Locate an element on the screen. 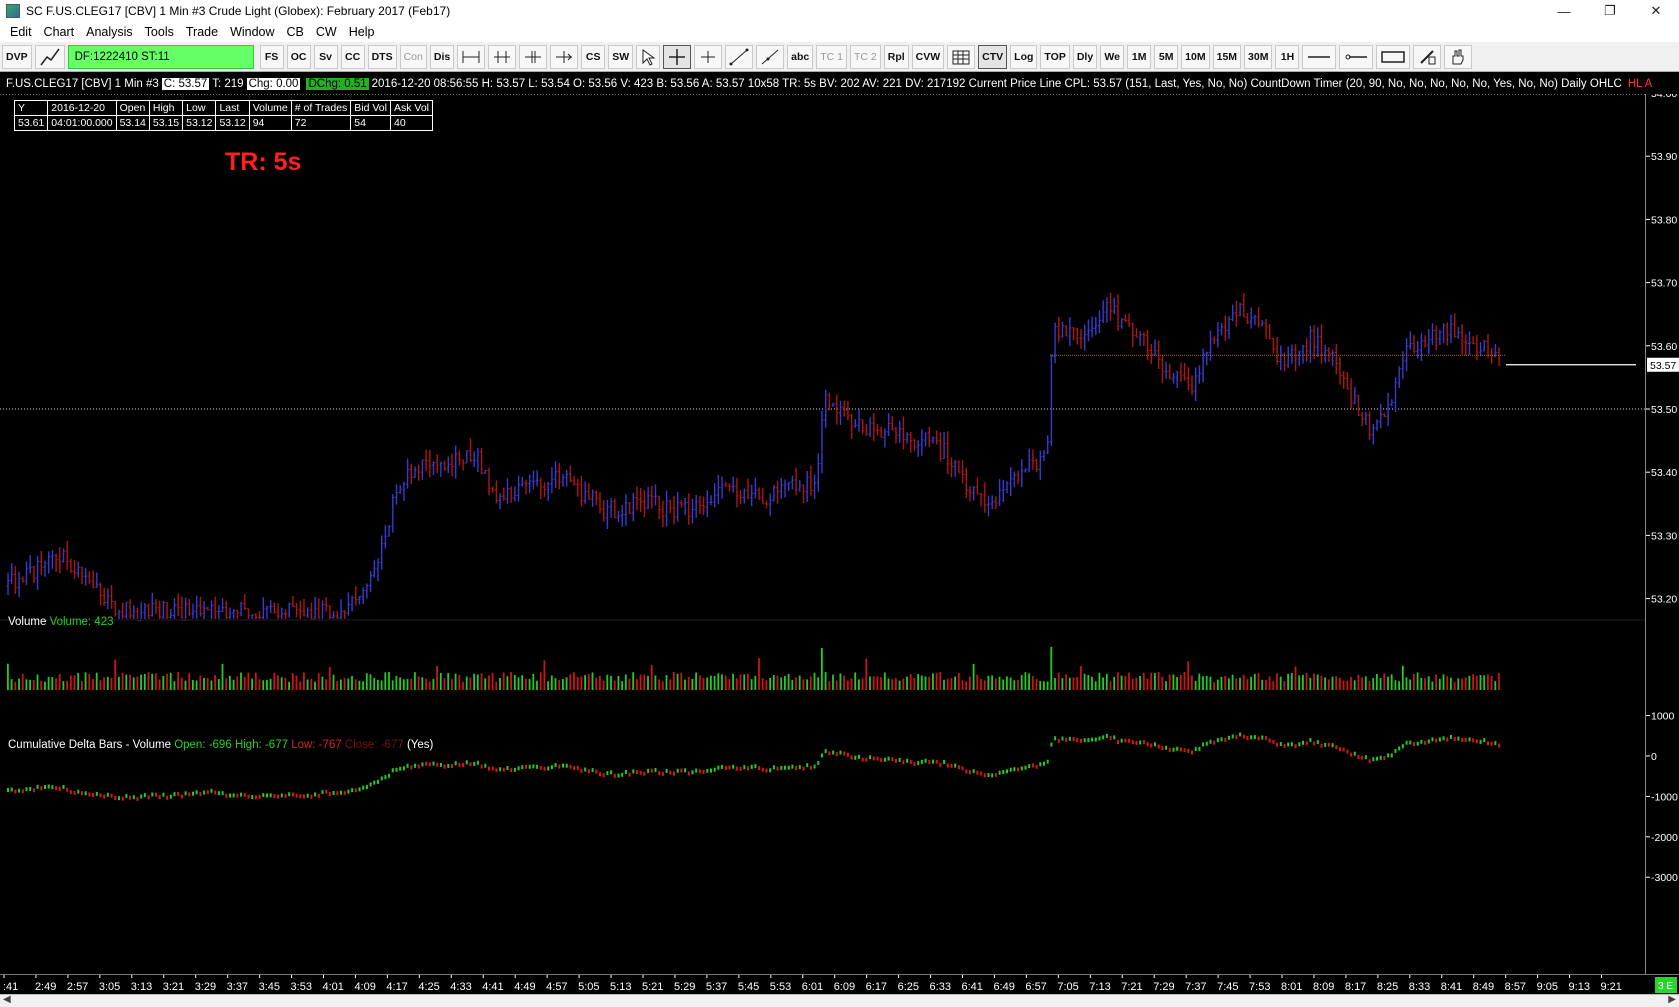 This screenshot has width=1679, height=1007. top-button: TOP is located at coordinates (1055, 56).